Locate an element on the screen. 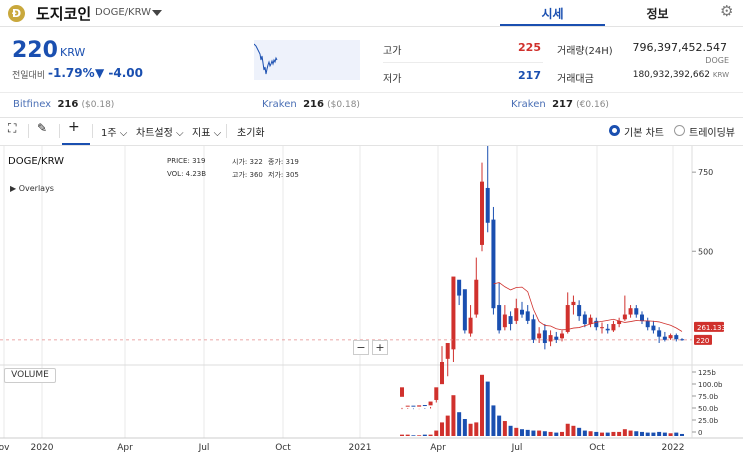 This screenshot has width=743, height=458. zoom-out-button: − is located at coordinates (361, 347).